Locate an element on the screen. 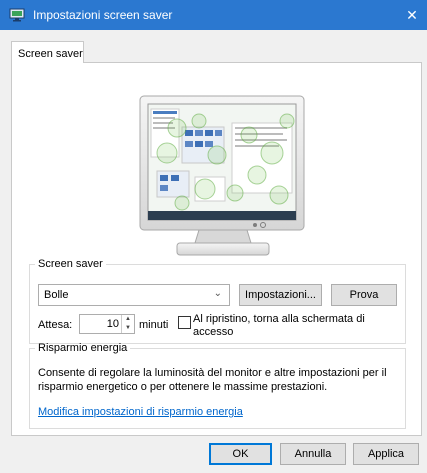 This screenshot has height=473, width=427. chevron-down-icon: ⌄ is located at coordinates (217, 293).